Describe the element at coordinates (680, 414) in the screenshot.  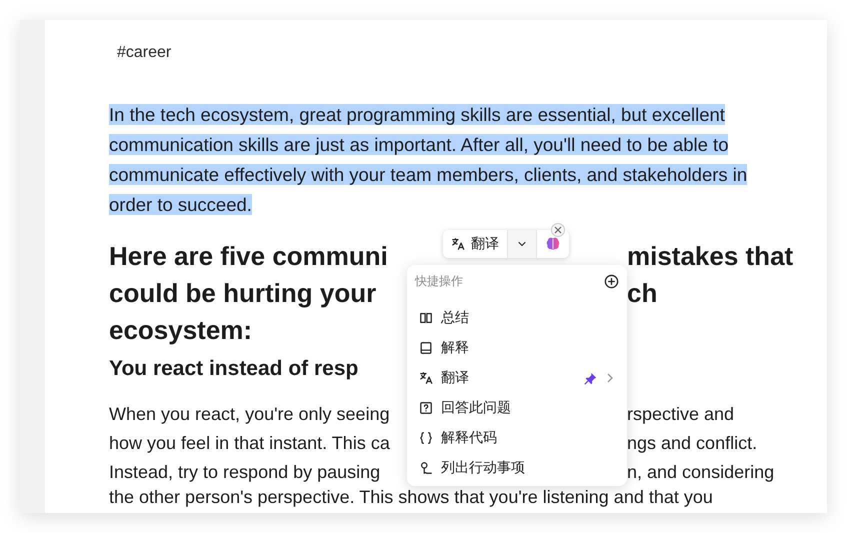
I see `text-line: rspective and` at that location.